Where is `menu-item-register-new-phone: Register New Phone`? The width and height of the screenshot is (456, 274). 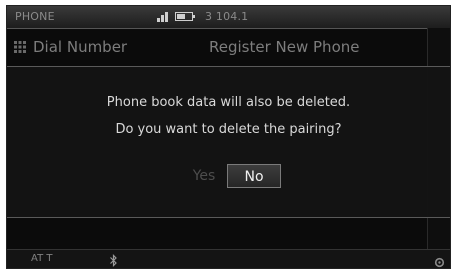
menu-item-register-new-phone: Register New Phone is located at coordinates (284, 47).